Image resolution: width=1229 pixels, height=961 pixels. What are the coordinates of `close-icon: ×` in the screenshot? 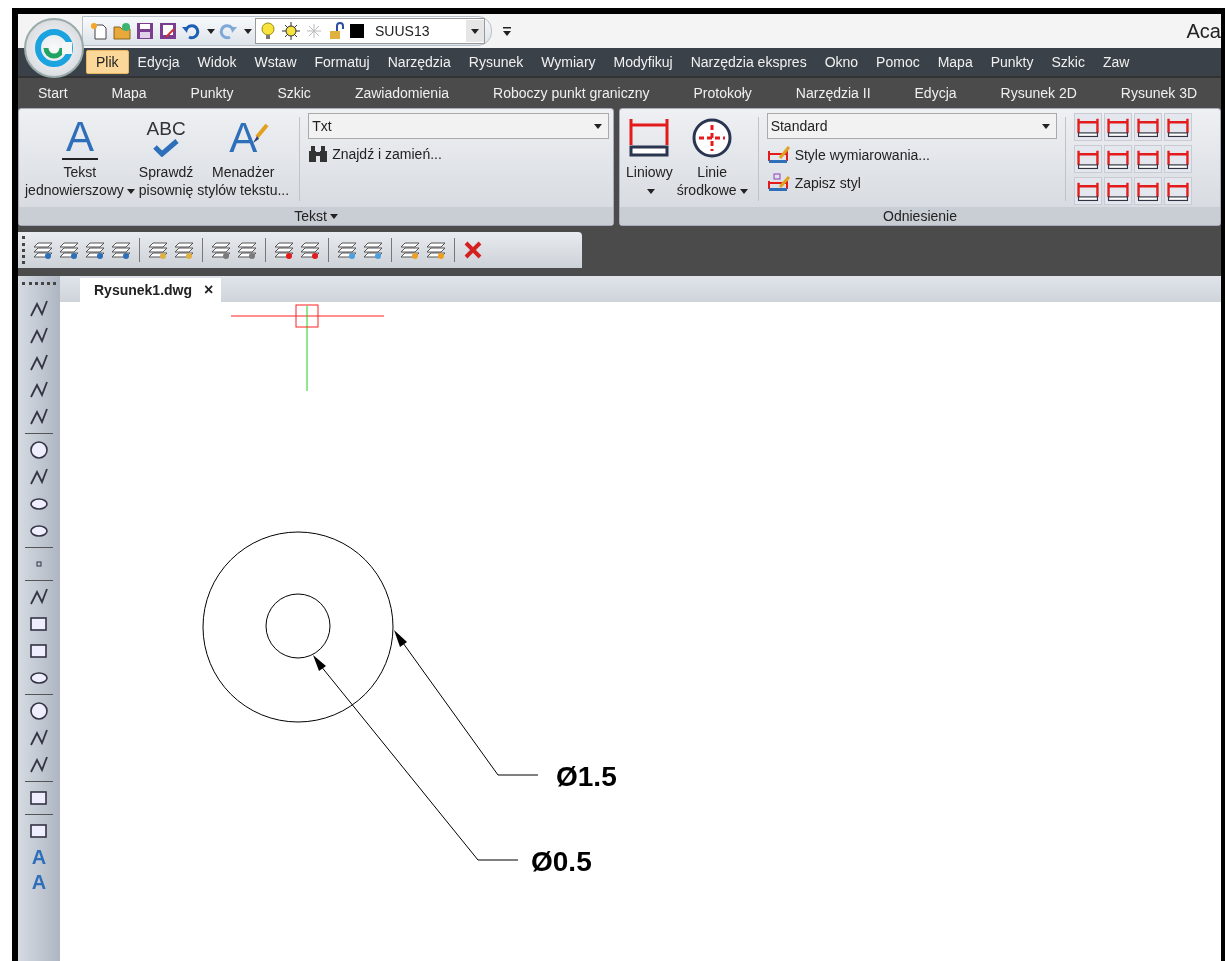 It's located at (209, 290).